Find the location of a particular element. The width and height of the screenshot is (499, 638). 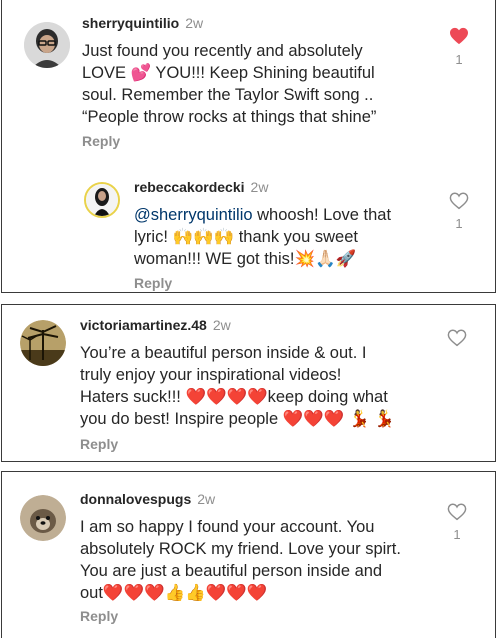

comment-username: victoriamartinez.48 2w is located at coordinates (155, 325).